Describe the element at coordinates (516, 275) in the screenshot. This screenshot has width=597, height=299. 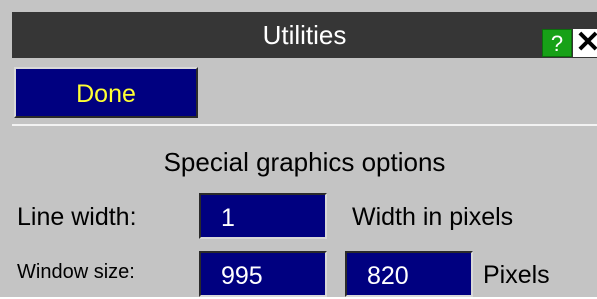
I see `window-size-unit: Pixels` at that location.